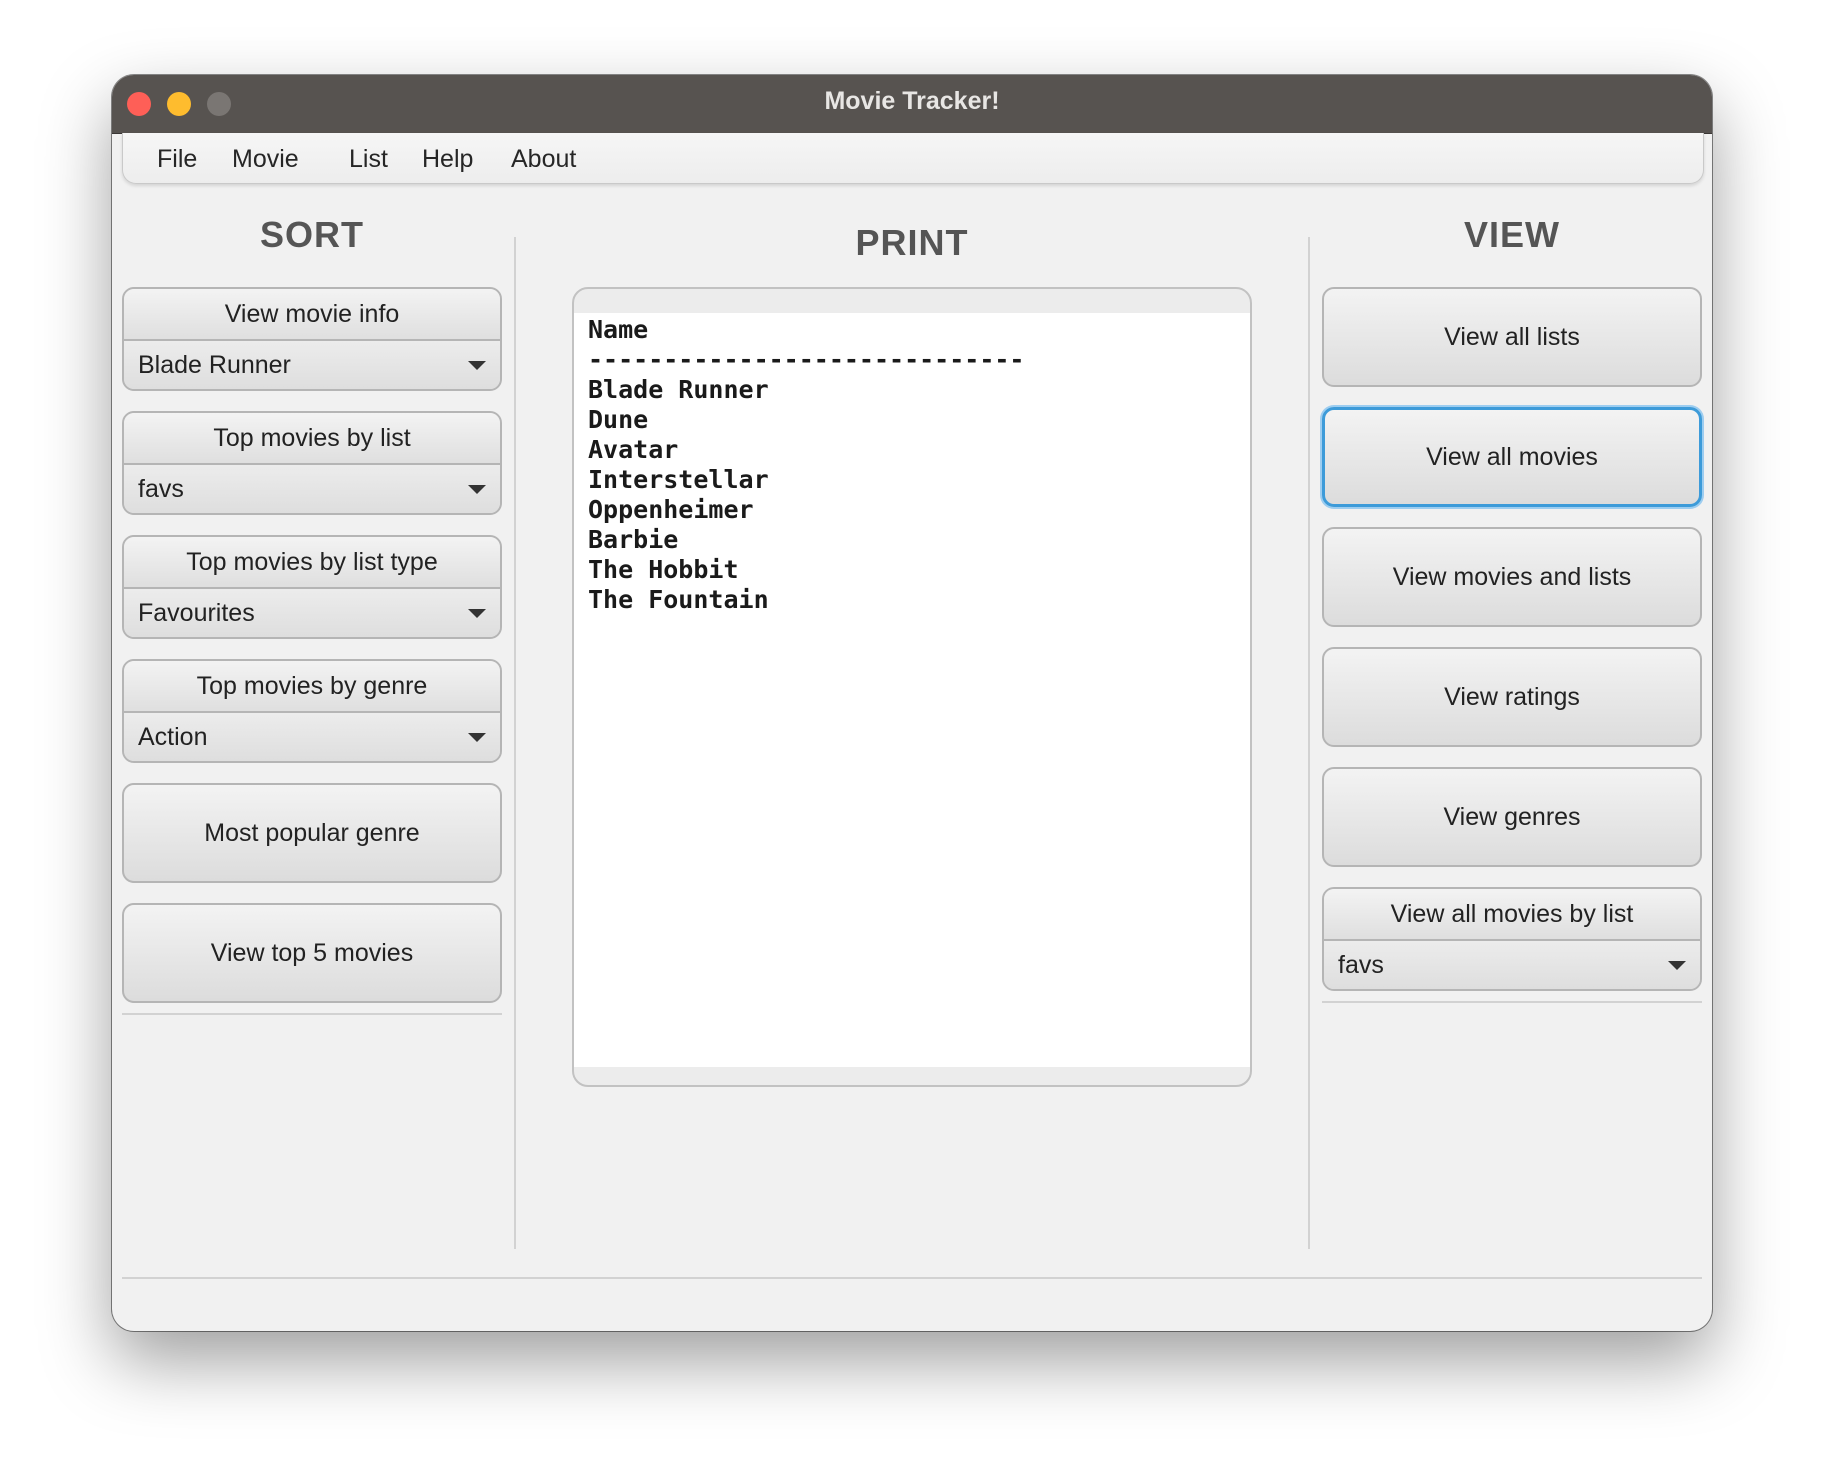  Describe the element at coordinates (678, 389) in the screenshot. I see `output-line: Blade Runner` at that location.